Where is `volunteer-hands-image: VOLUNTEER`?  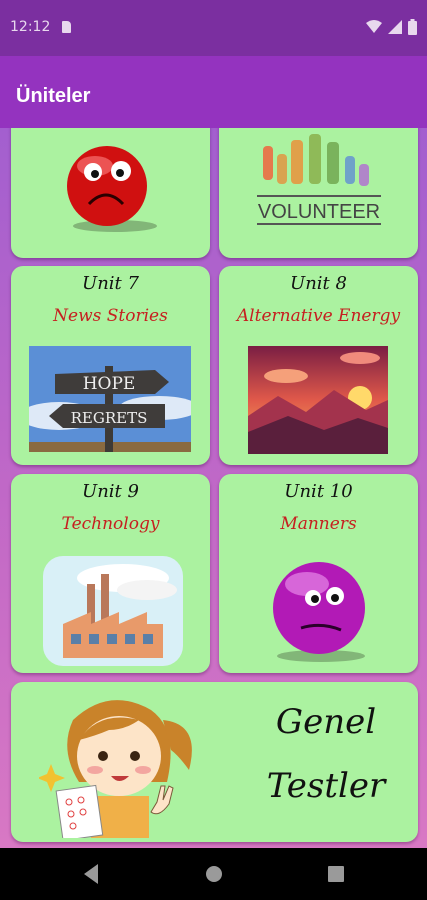 volunteer-hands-image: VOLUNTEER is located at coordinates (319, 179).